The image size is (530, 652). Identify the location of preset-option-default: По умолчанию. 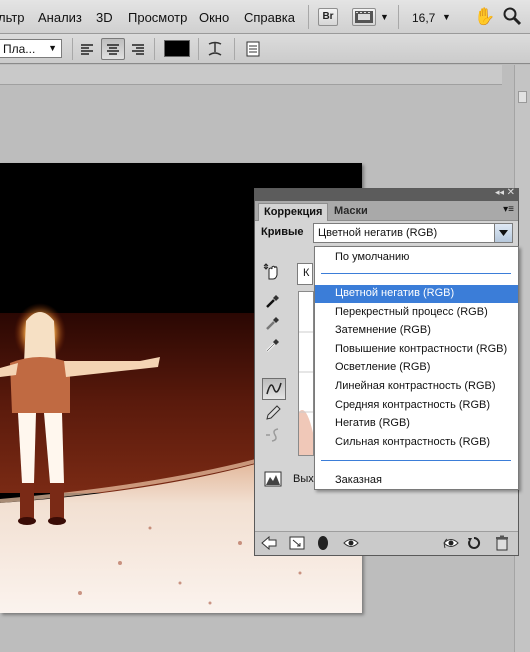
(416, 258).